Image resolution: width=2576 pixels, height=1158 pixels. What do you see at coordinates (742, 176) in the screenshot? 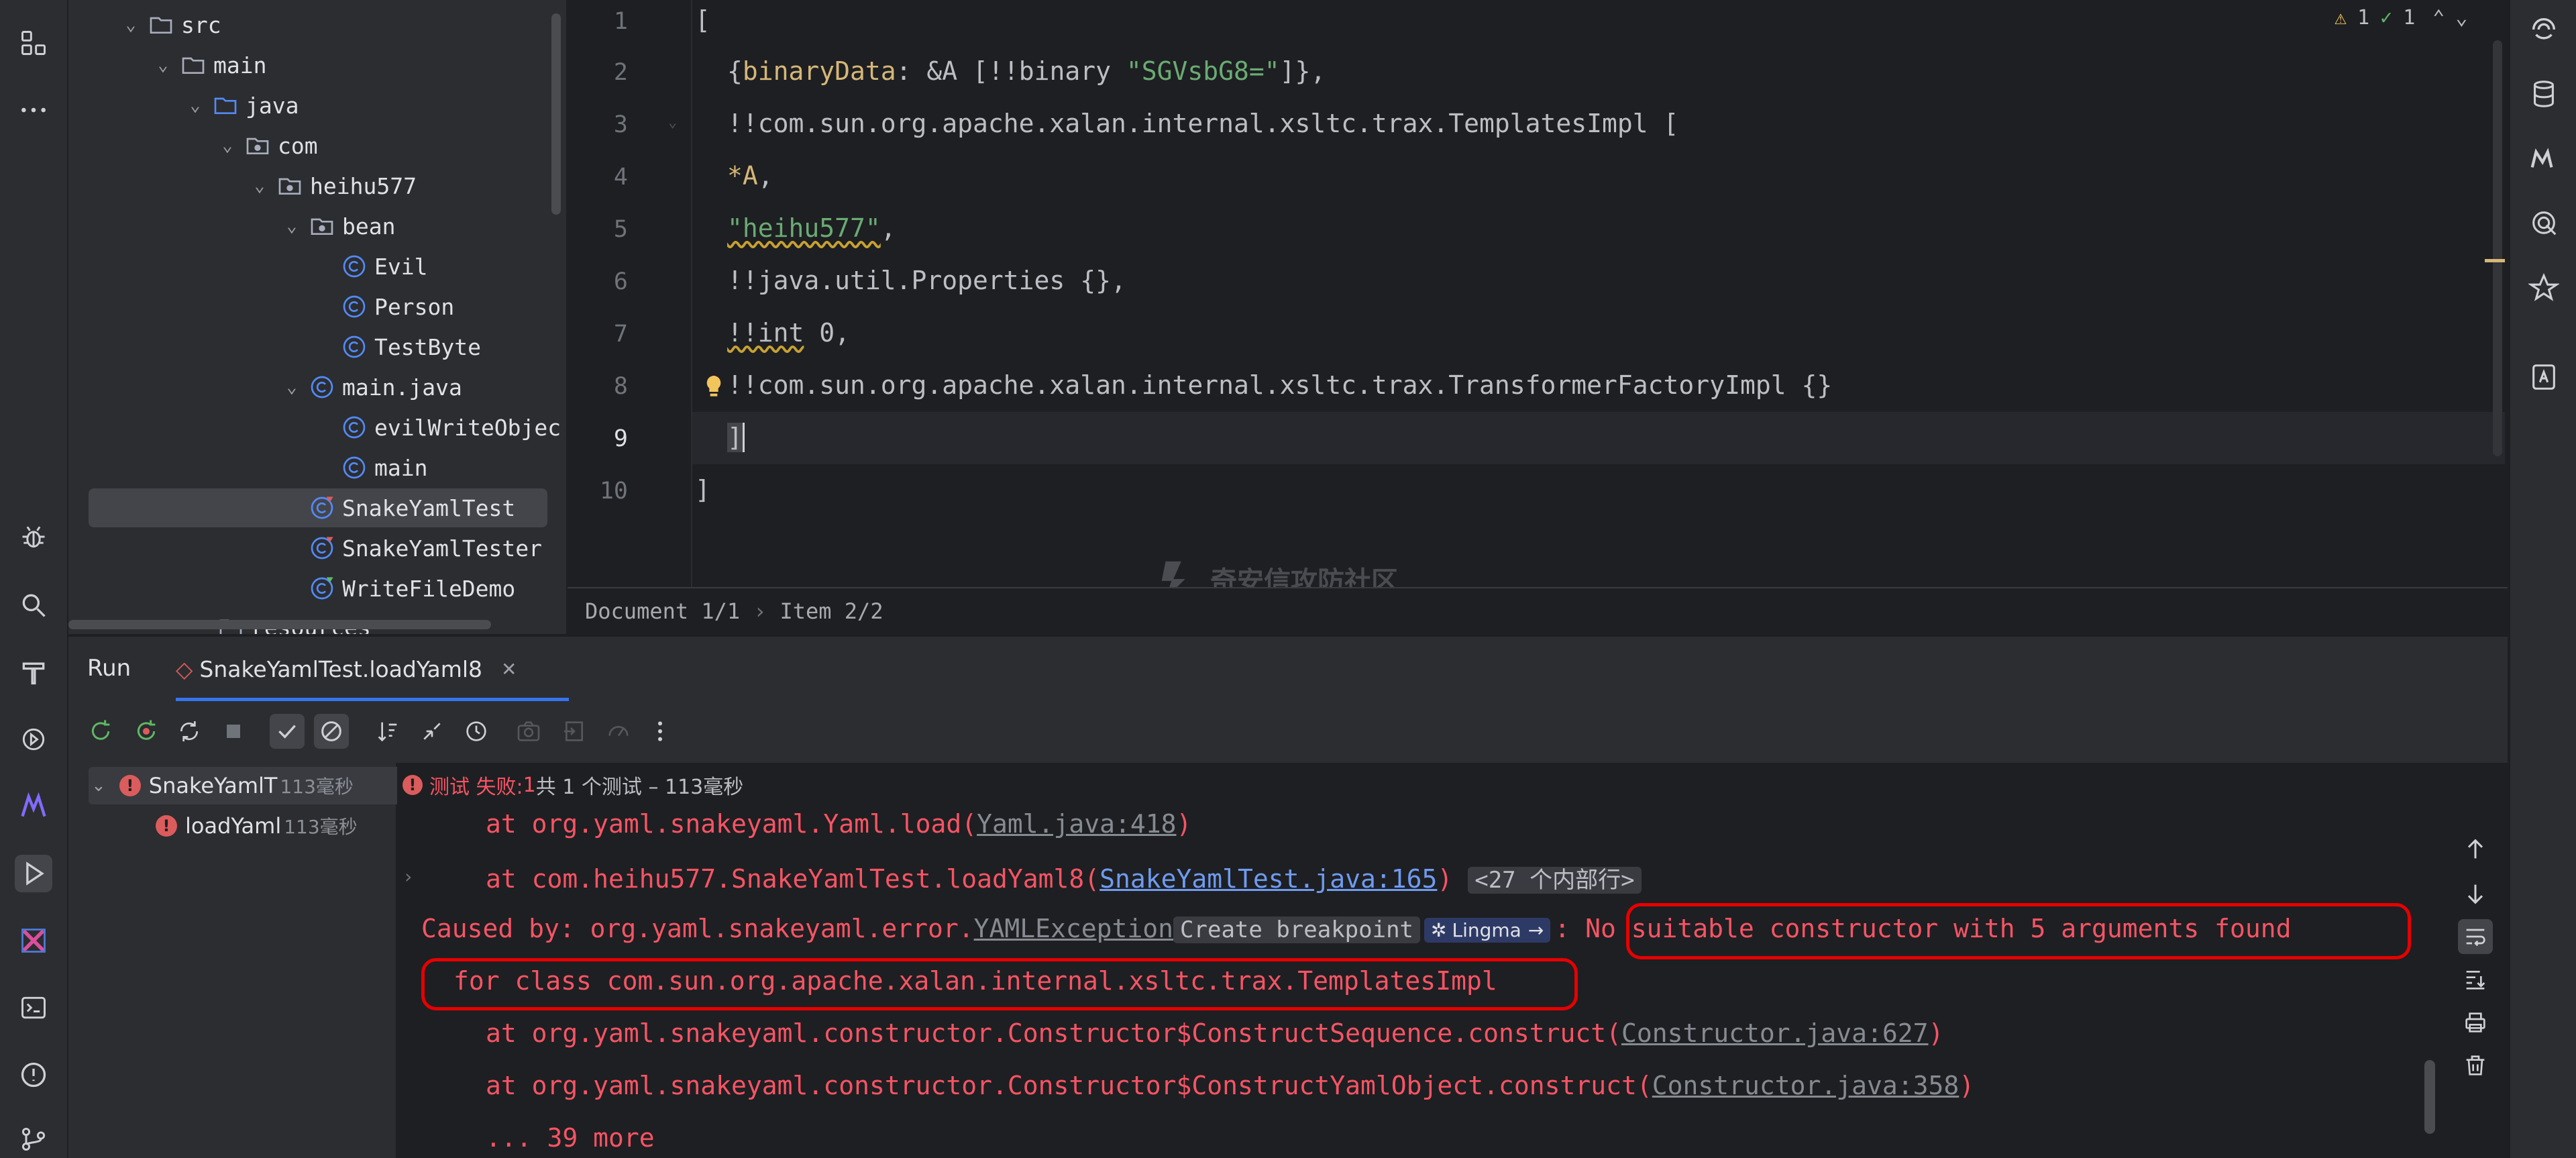
I see `code-token: *A` at bounding box center [742, 176].